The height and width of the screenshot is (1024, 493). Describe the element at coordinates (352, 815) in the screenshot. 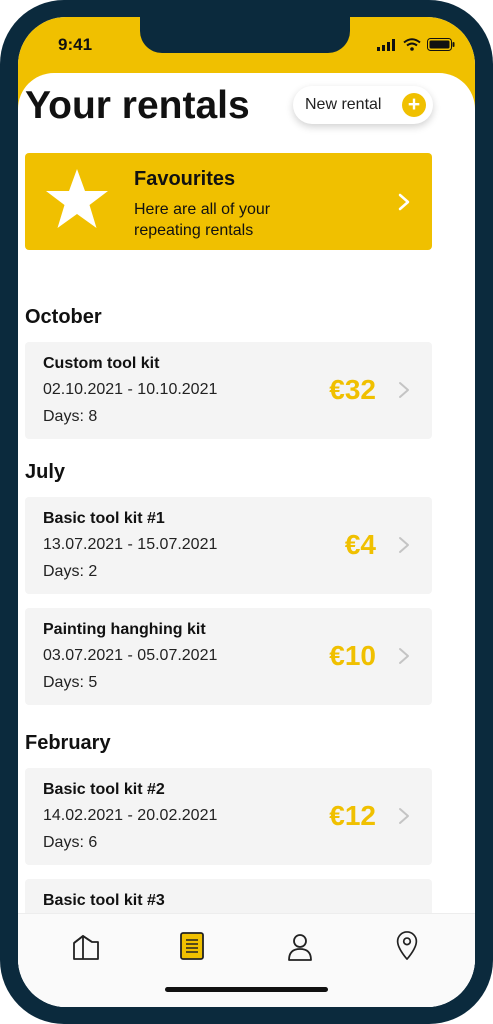

I see `rental-price: €12` at that location.